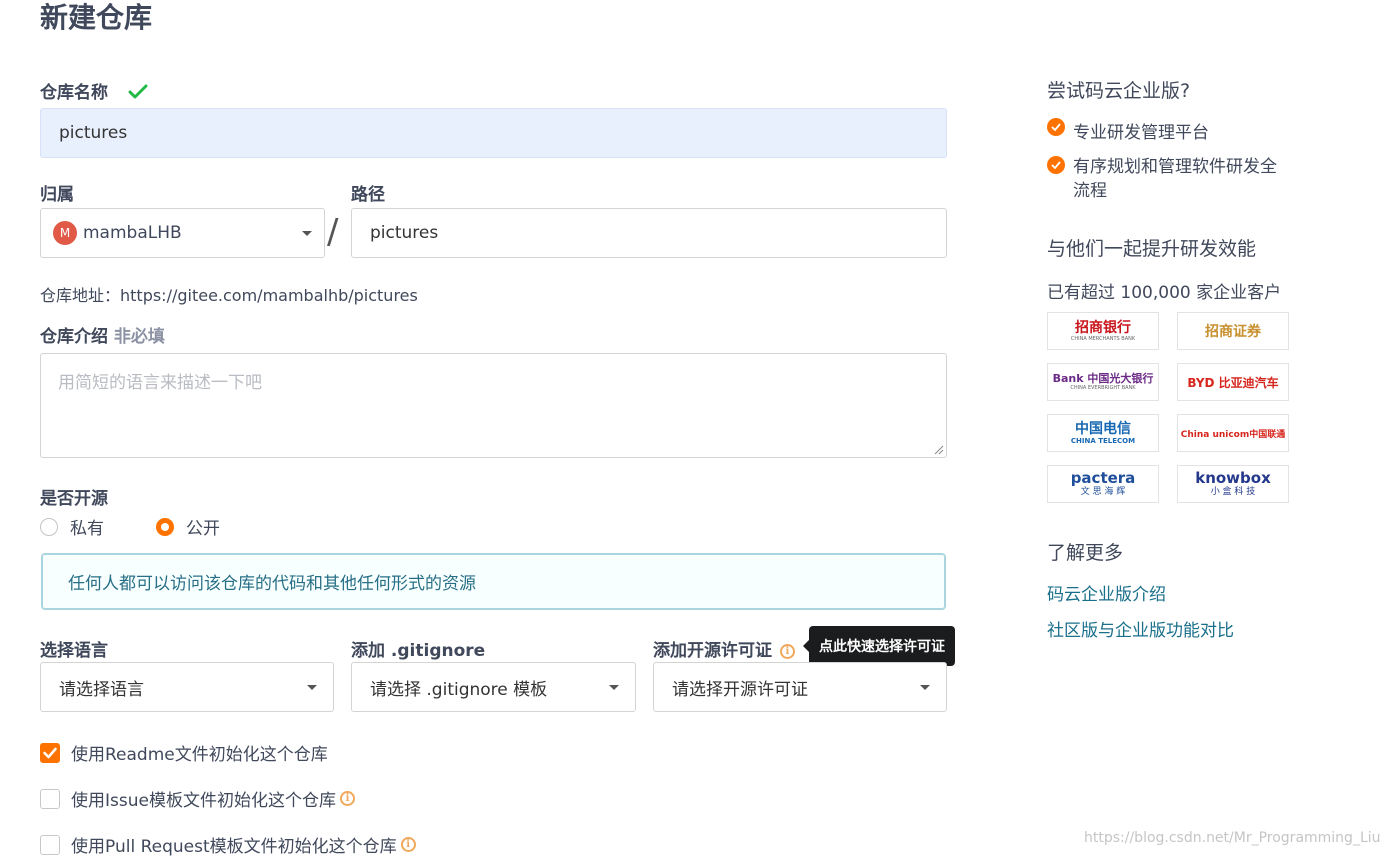 This screenshot has width=1391, height=857. I want to click on license-label-text: 添加开源许可证, so click(712, 651).